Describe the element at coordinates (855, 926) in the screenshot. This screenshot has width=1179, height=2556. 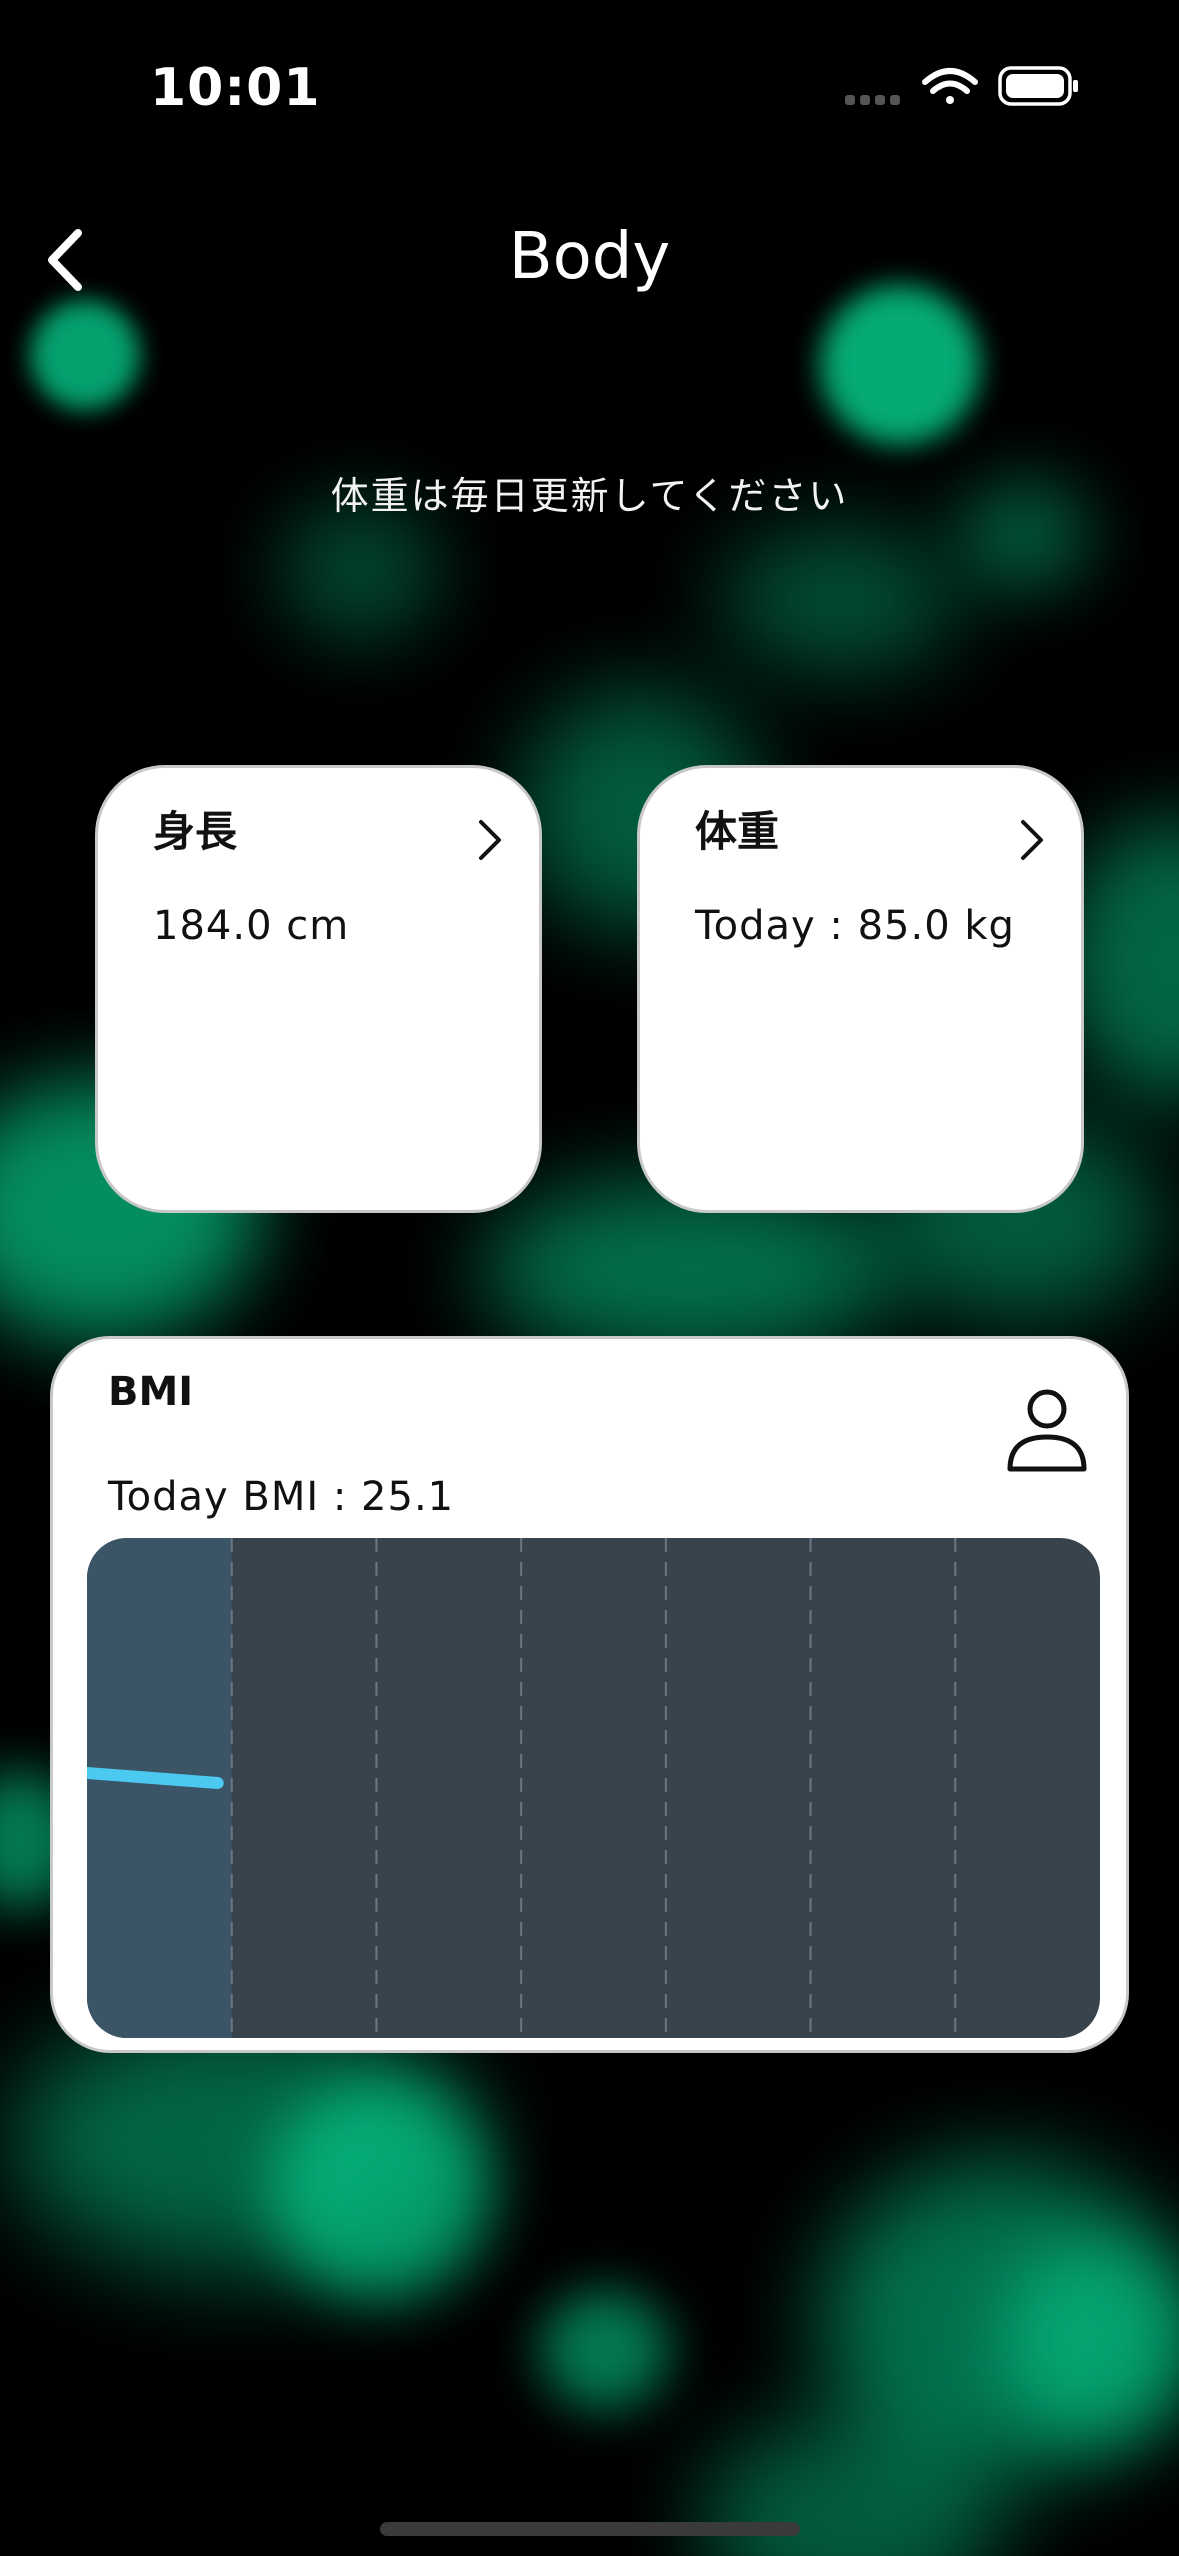
I see `weight-value: Today : 85.0 kg` at that location.